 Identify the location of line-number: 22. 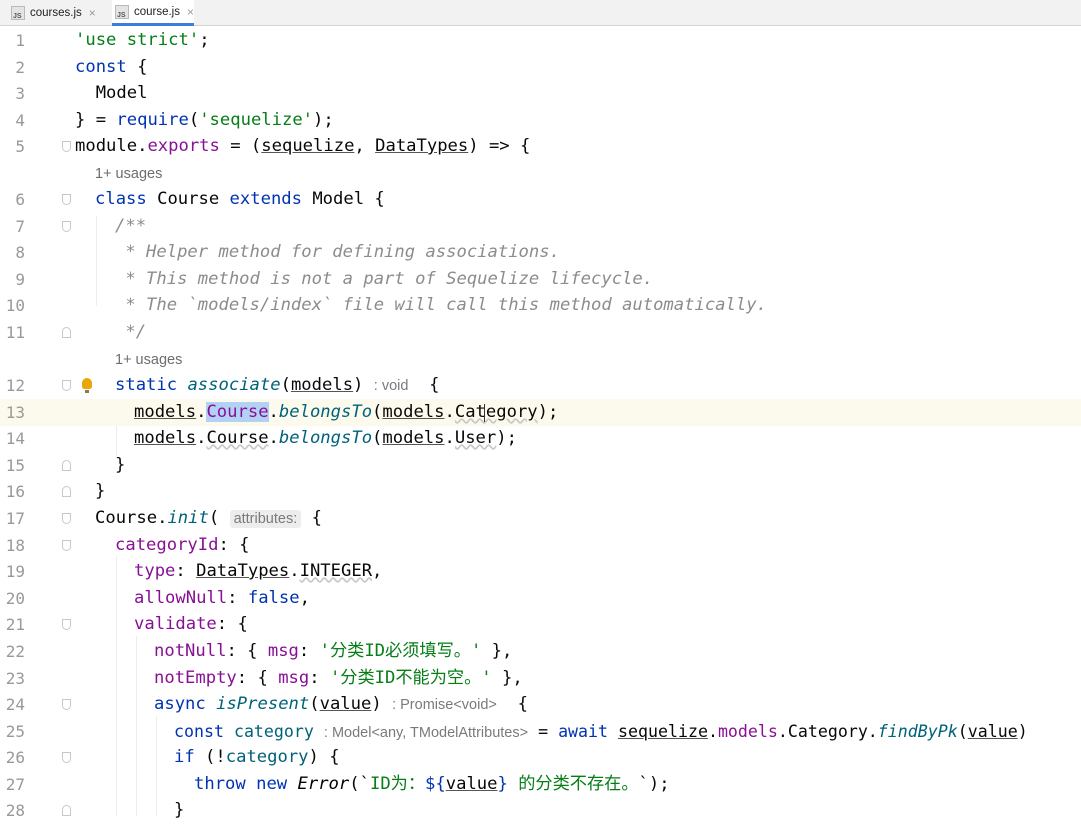
(15, 651).